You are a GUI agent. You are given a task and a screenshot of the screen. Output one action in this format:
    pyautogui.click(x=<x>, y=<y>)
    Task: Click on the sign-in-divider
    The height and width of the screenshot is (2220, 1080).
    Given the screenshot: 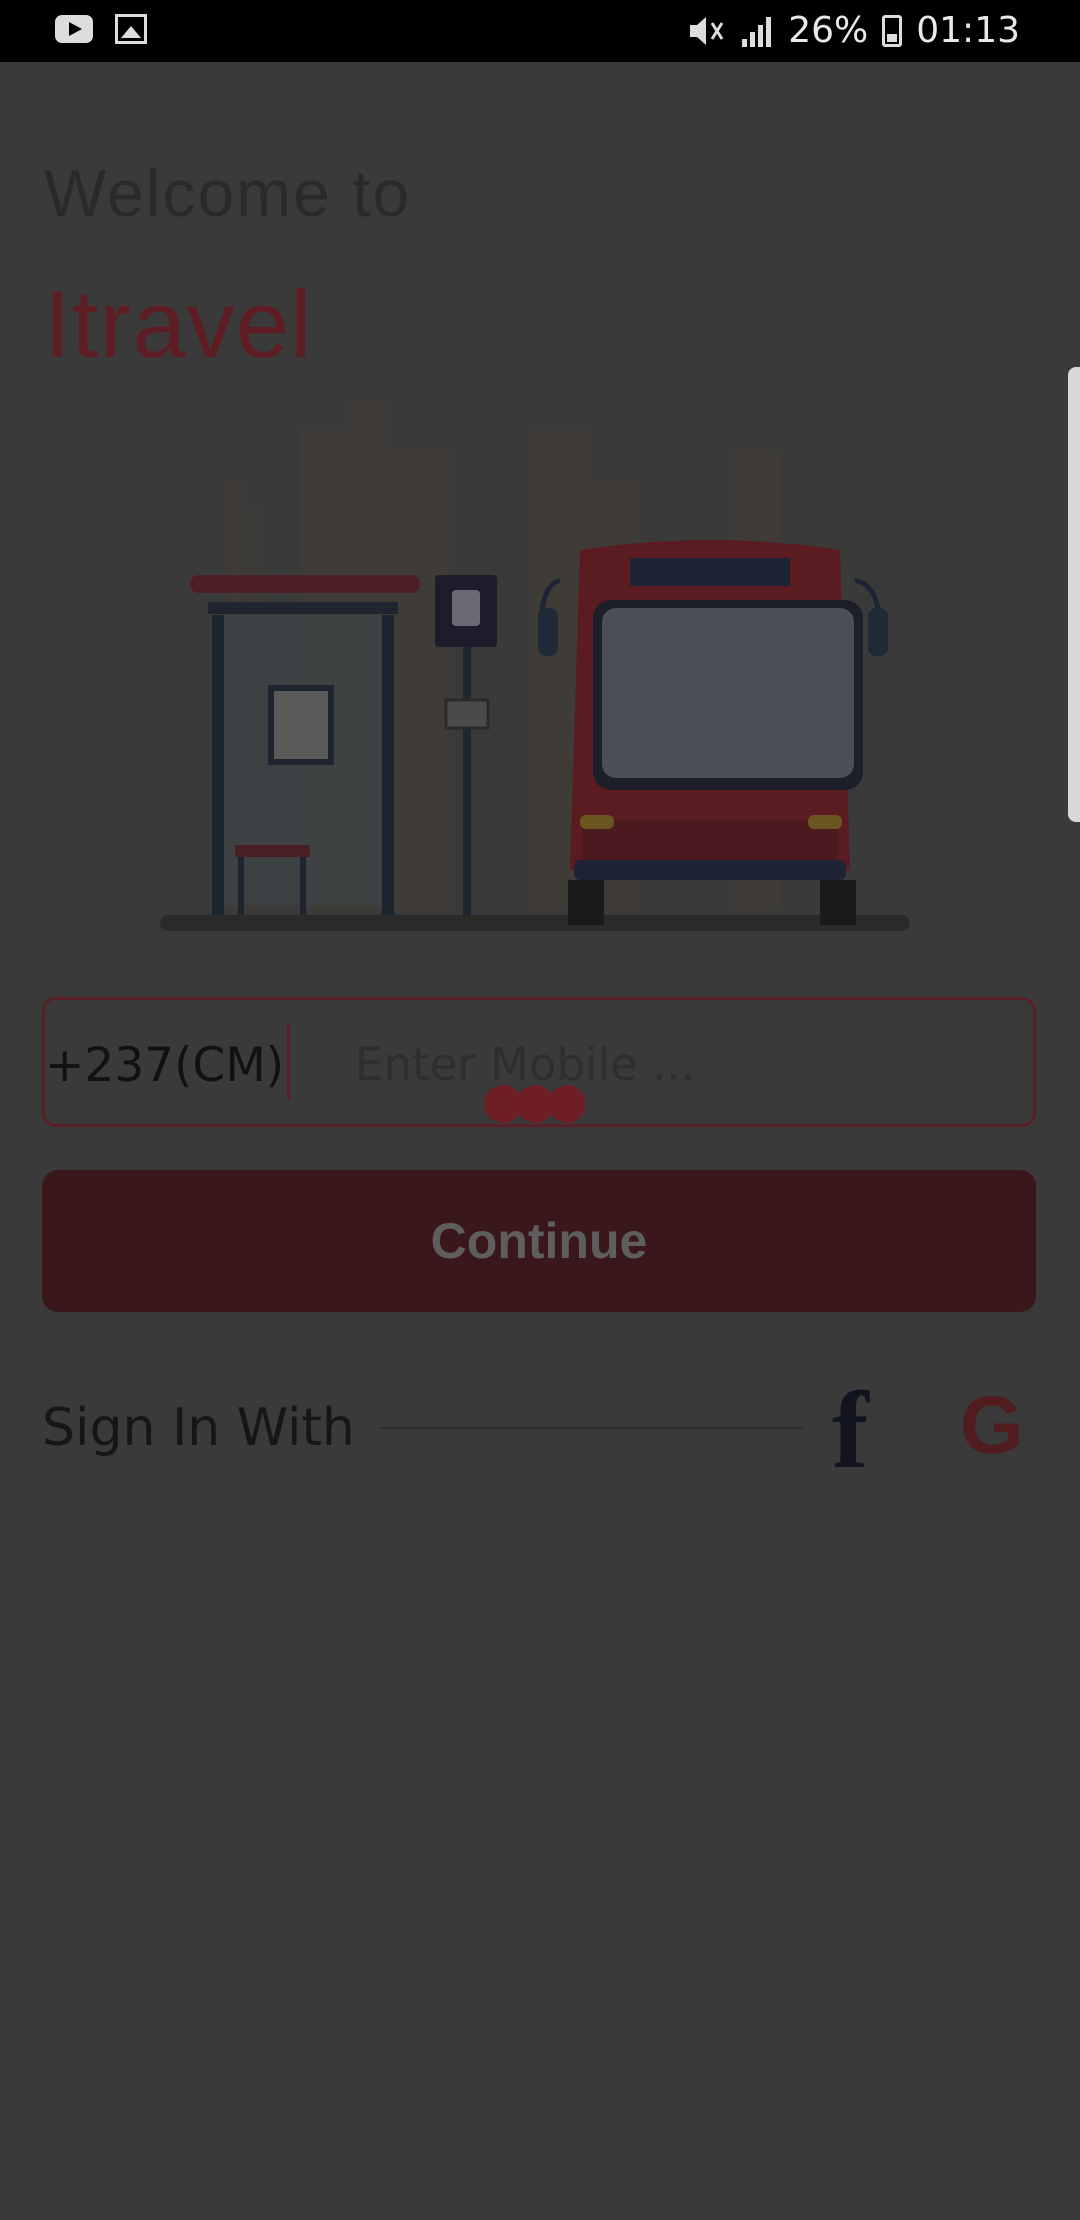 What is the action you would take?
    pyautogui.click(x=590, y=1428)
    